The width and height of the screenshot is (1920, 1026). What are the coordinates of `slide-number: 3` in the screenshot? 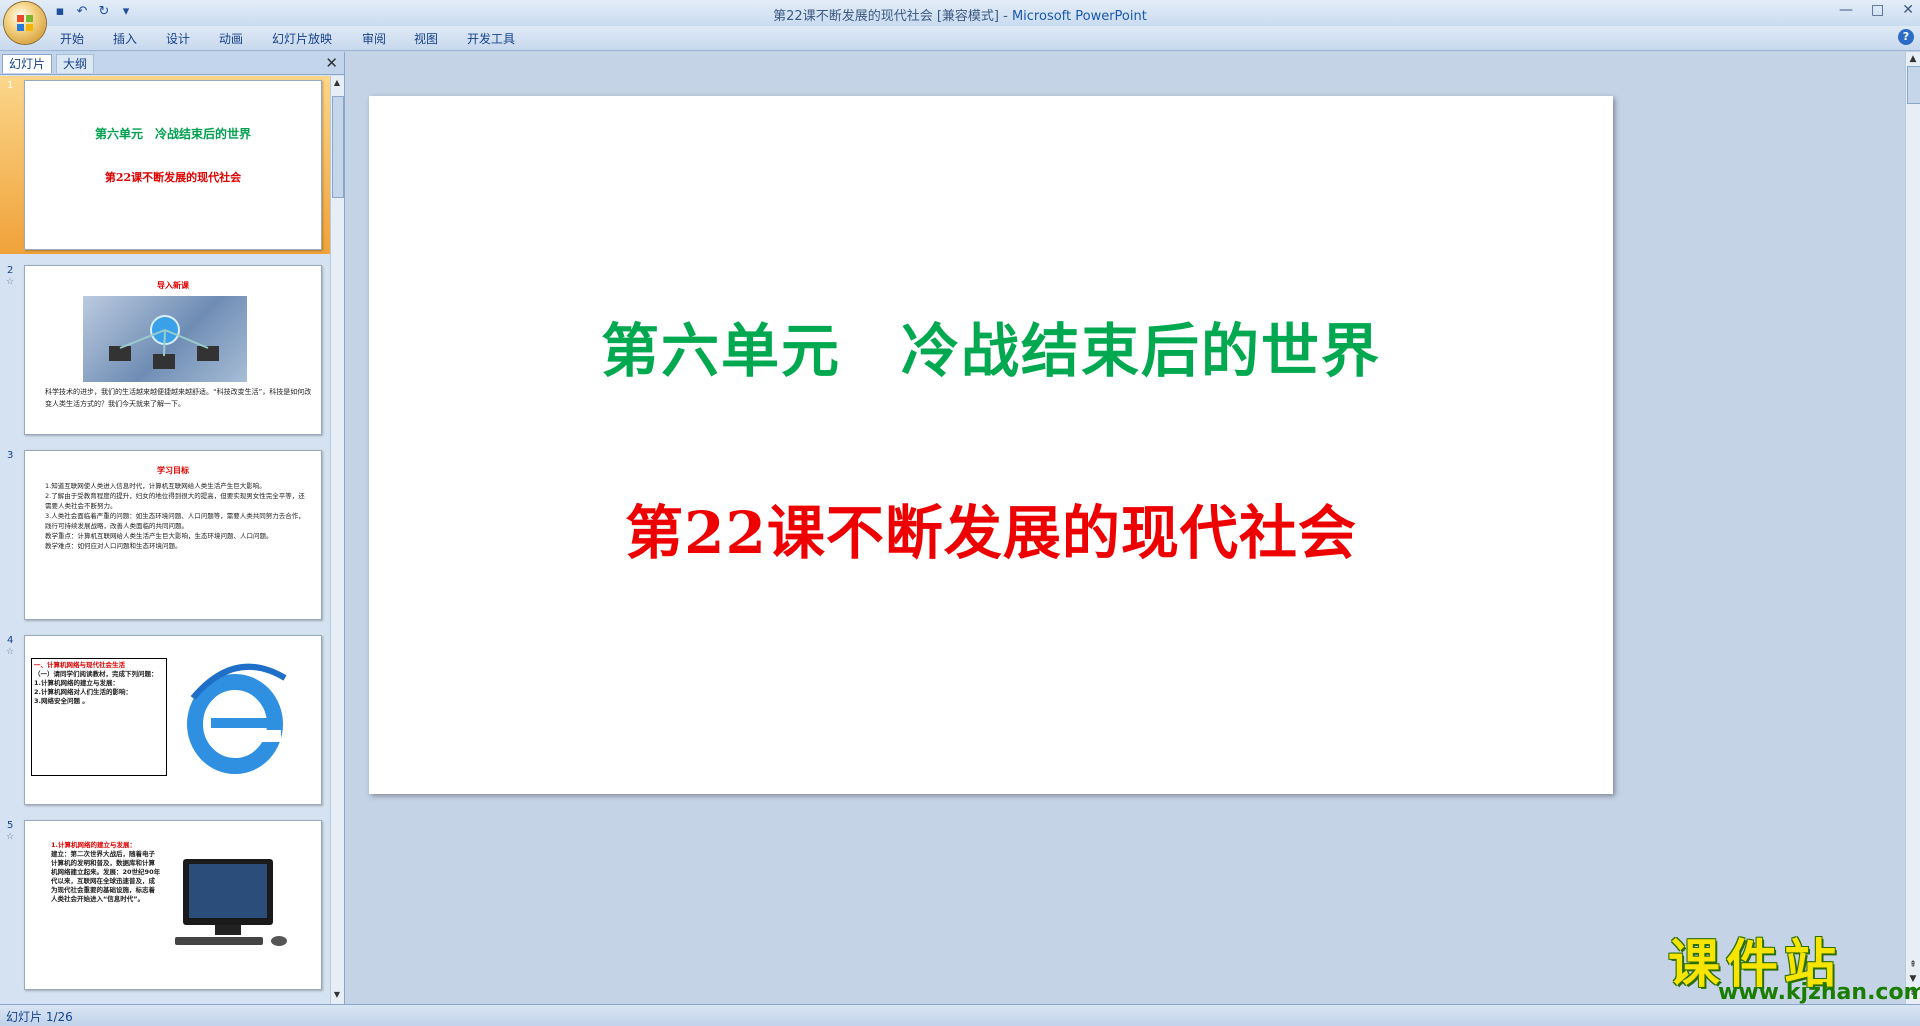 It's located at (10, 455).